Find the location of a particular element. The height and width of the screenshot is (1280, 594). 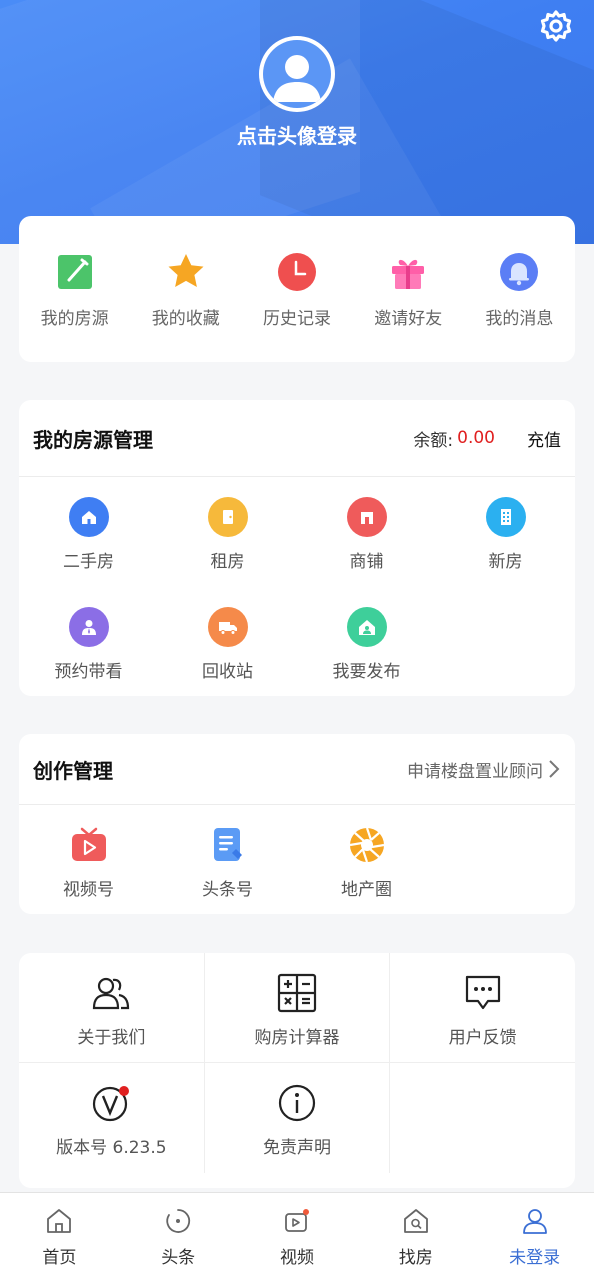

login-prompt: 点击头像登录 is located at coordinates (297, 134).